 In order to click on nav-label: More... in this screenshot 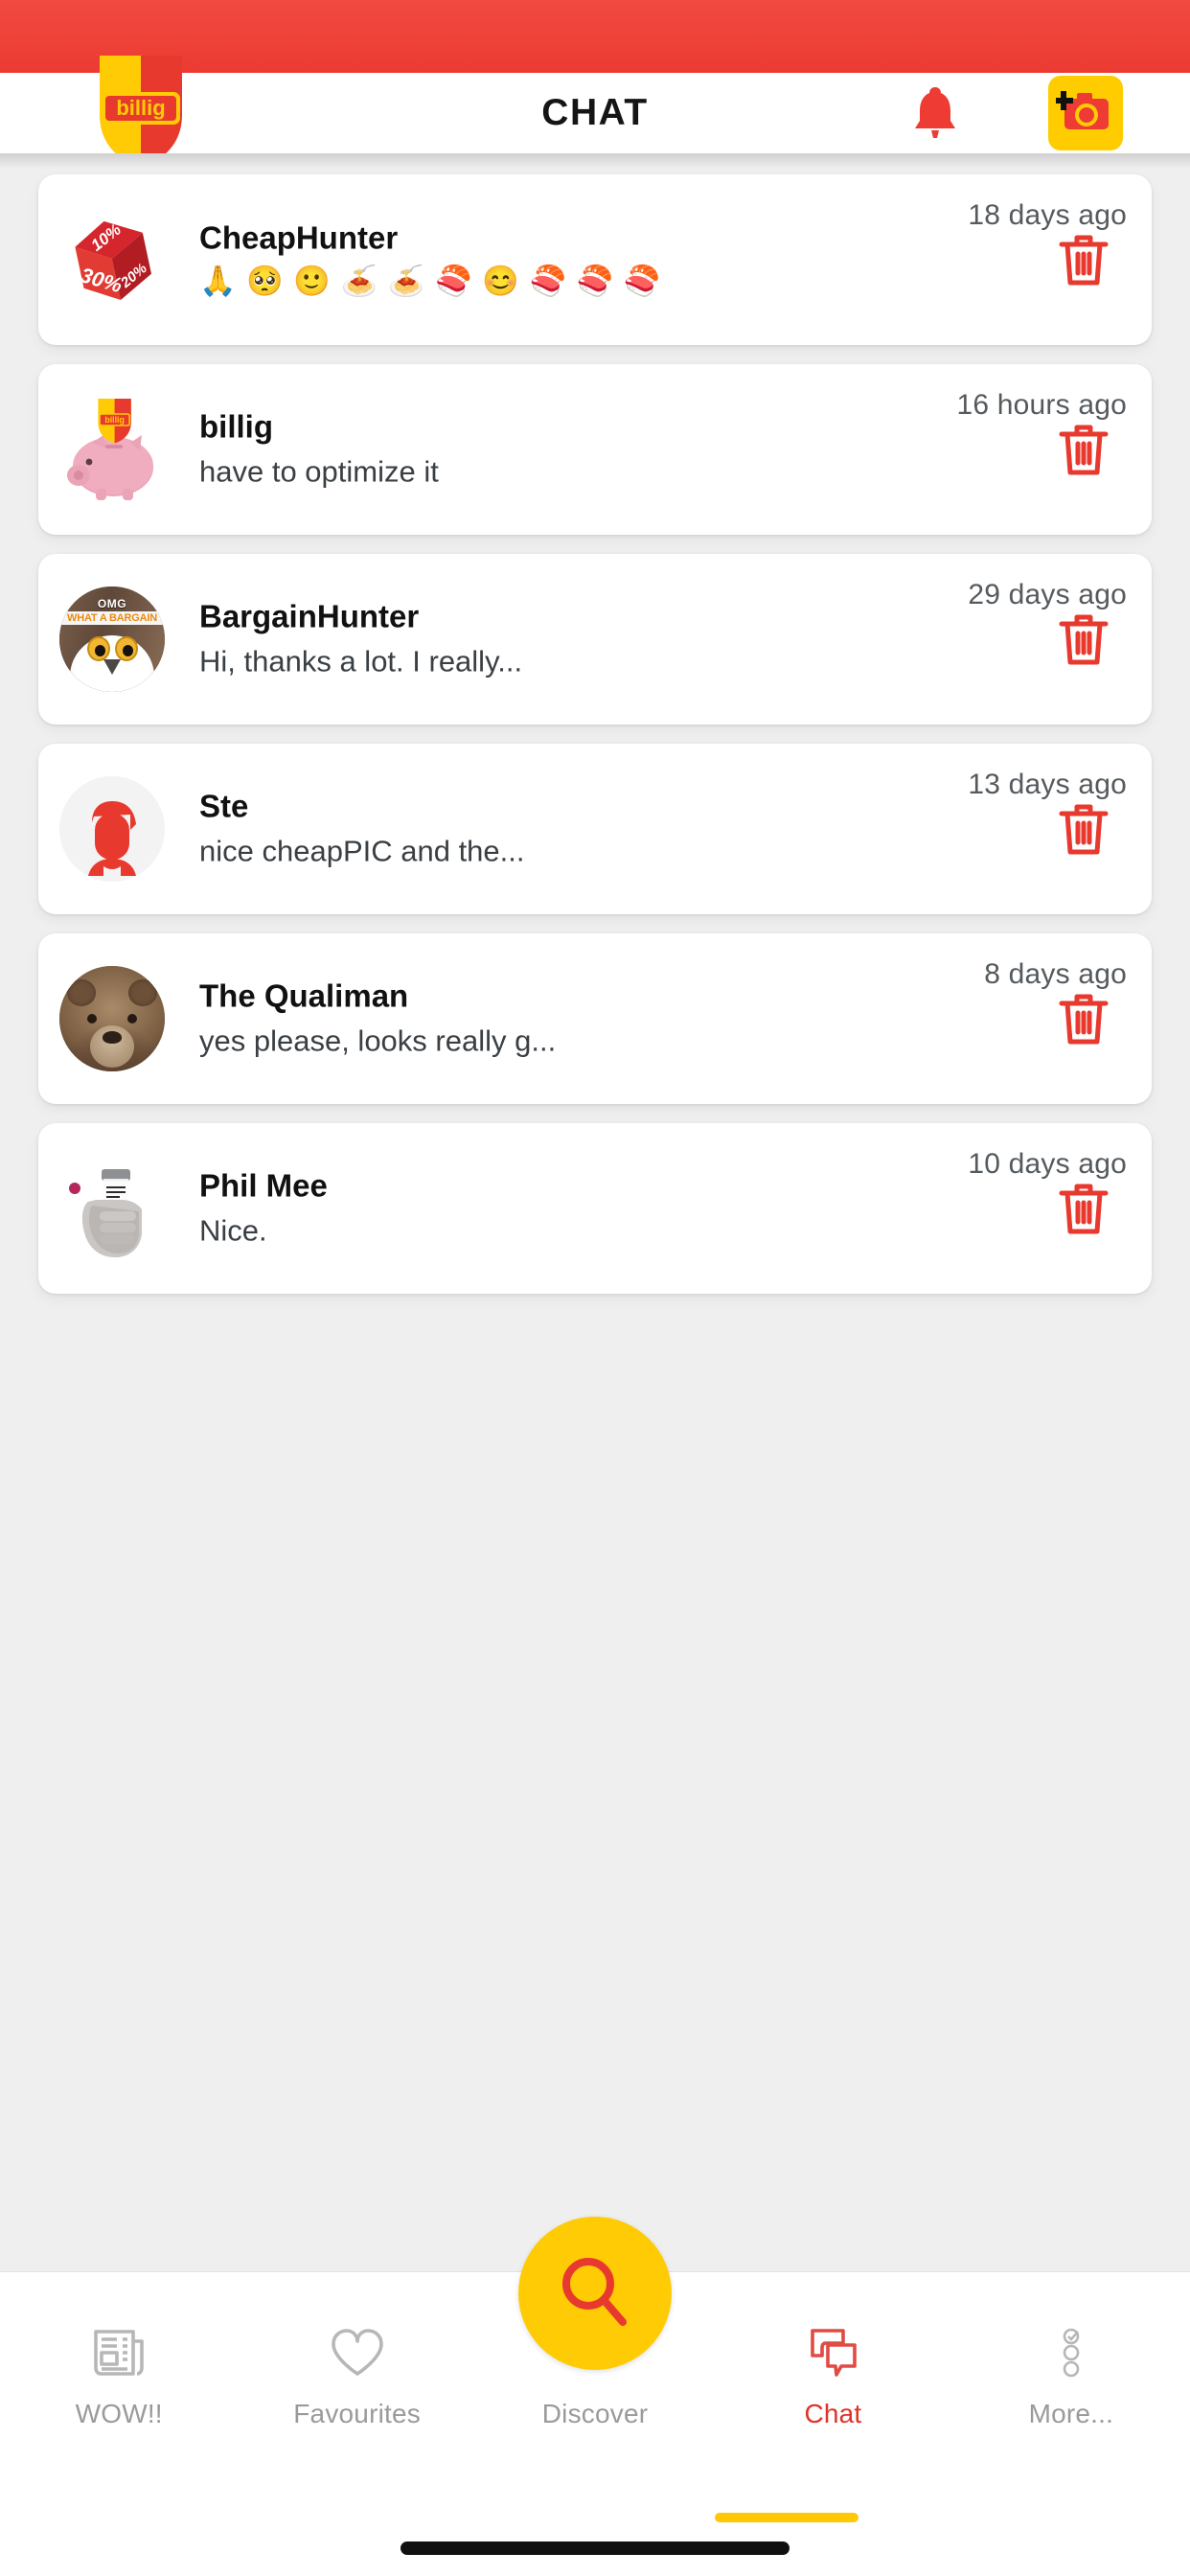, I will do `click(1071, 2413)`.